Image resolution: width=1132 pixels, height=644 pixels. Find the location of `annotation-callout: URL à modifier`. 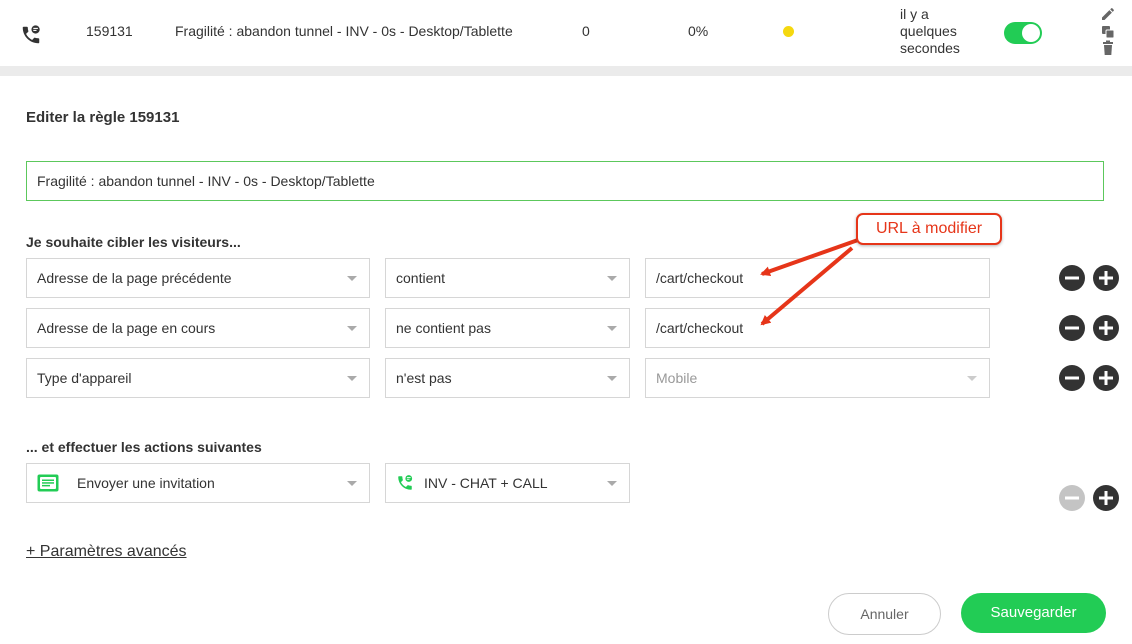

annotation-callout: URL à modifier is located at coordinates (929, 229).